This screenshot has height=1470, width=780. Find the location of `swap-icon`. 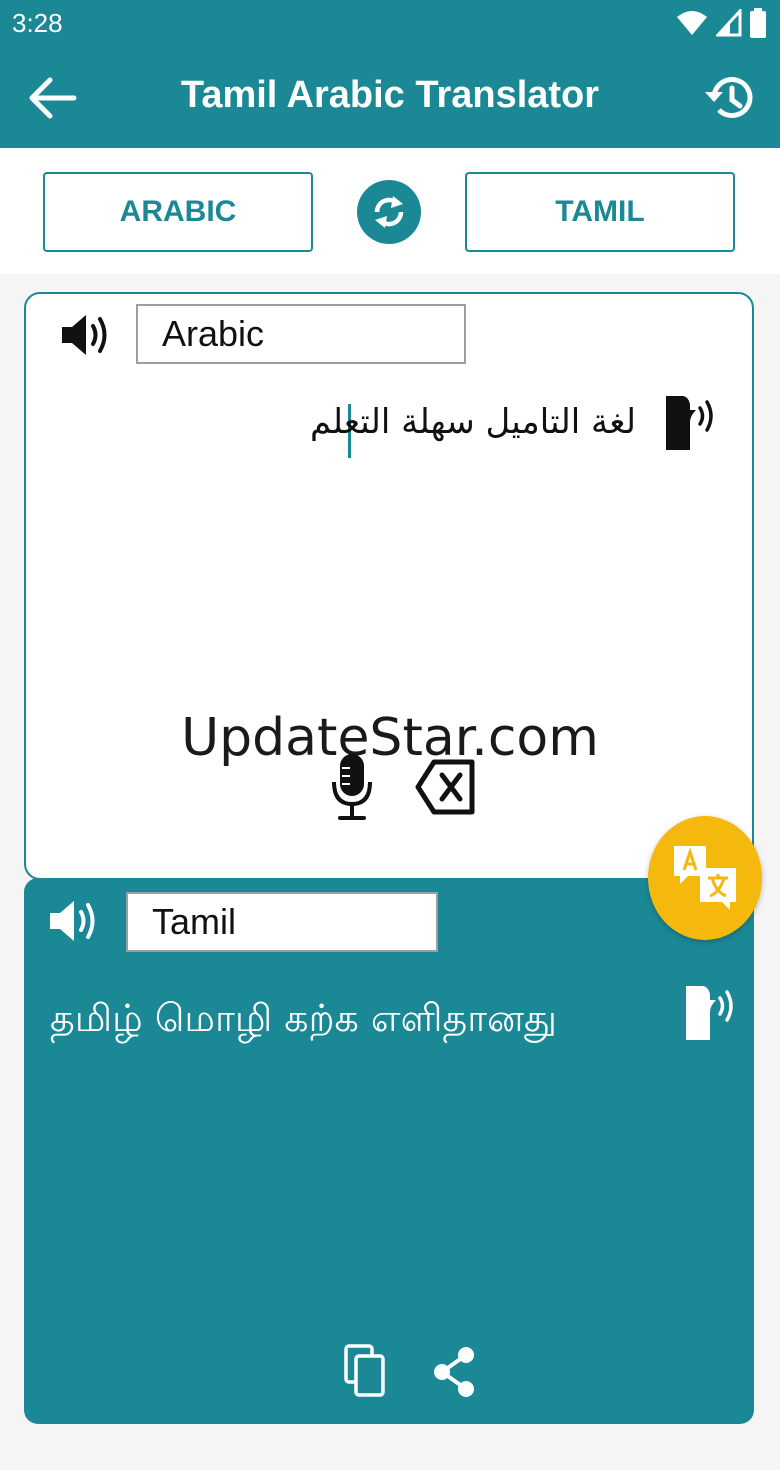

swap-icon is located at coordinates (389, 212).